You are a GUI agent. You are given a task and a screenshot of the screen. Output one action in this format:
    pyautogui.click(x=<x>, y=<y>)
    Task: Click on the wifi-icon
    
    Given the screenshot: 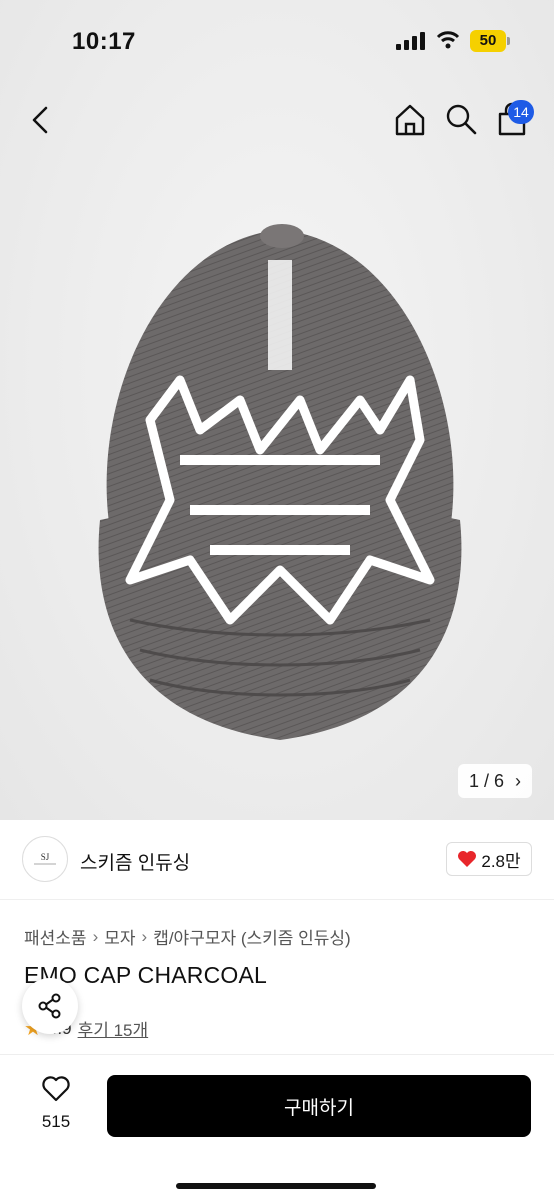 What is the action you would take?
    pyautogui.click(x=448, y=40)
    